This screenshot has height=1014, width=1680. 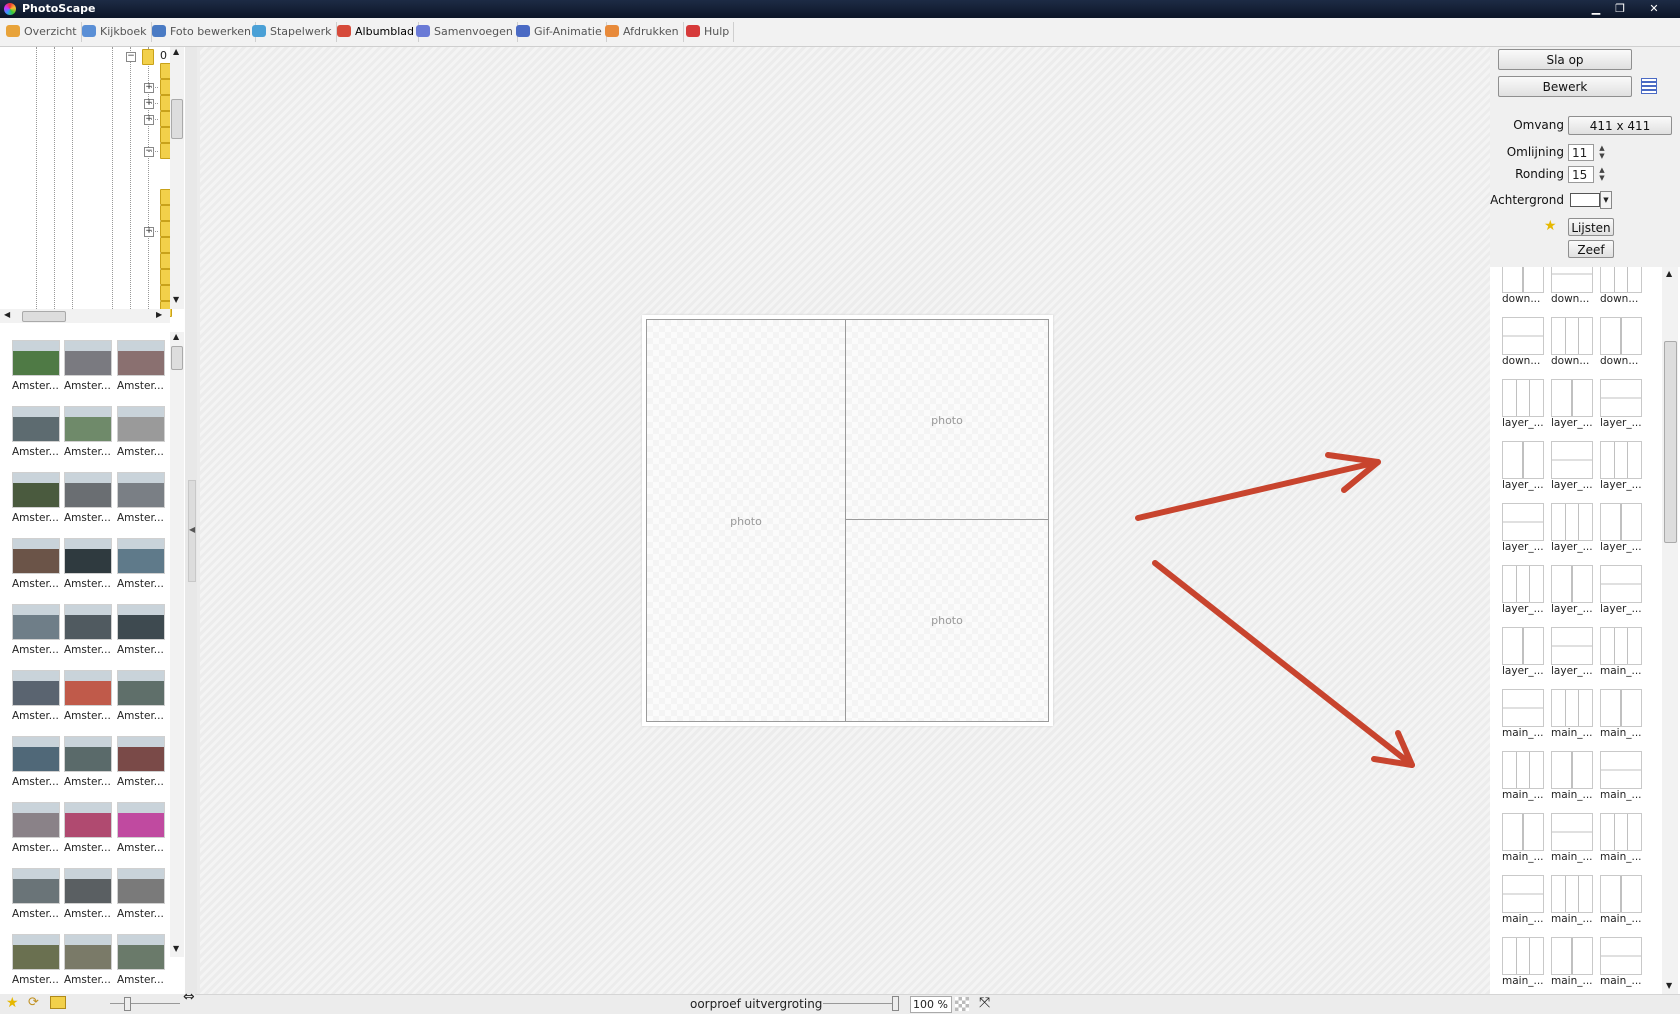 I want to click on minimize-icon: ▁, so click(x=1596, y=8).